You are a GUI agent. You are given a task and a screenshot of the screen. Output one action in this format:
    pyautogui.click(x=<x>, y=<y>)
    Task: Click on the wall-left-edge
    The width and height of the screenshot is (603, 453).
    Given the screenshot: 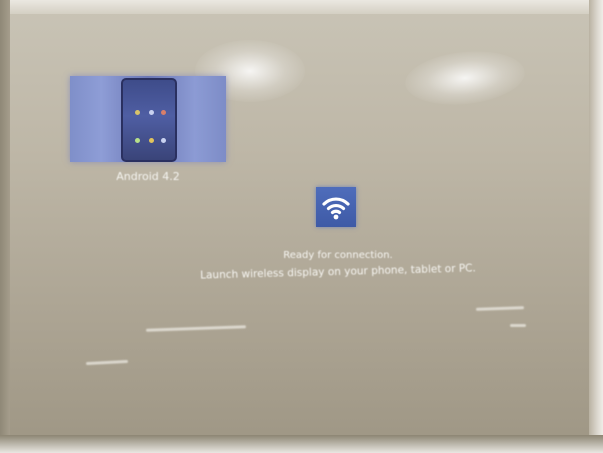 What is the action you would take?
    pyautogui.click(x=5, y=226)
    